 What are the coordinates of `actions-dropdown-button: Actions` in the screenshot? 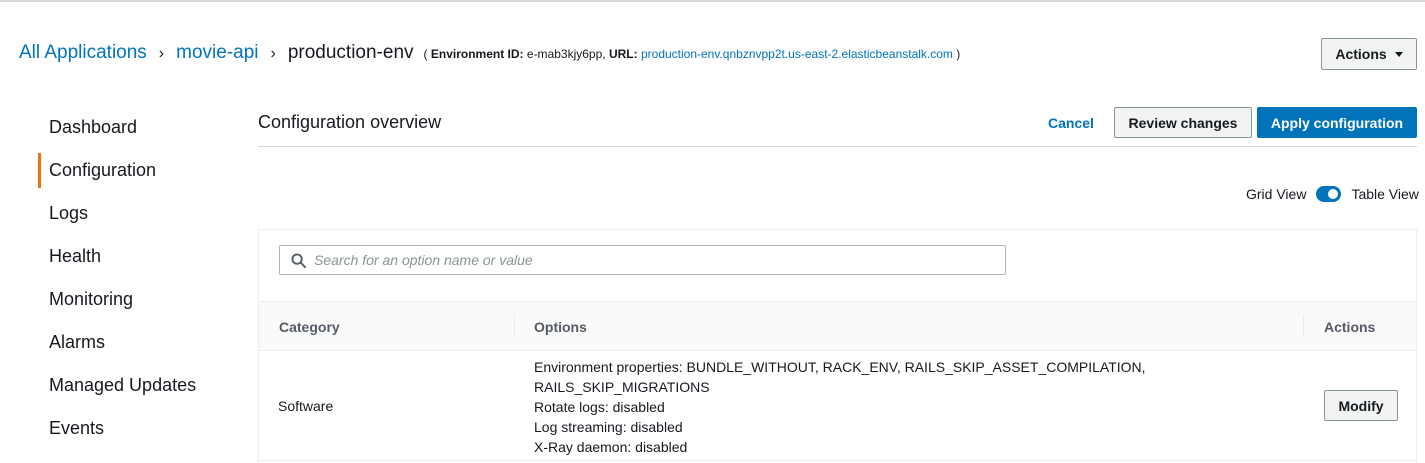 It's located at (1369, 54).